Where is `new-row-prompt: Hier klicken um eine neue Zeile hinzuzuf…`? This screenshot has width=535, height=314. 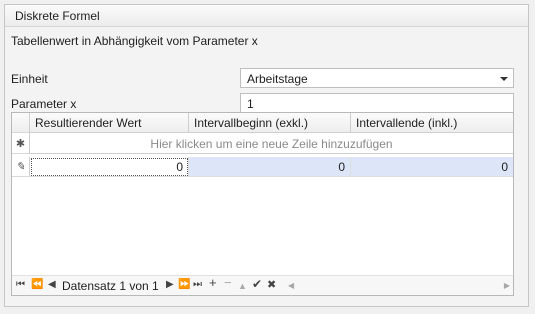
new-row-prompt: Hier klicken um eine neue Zeile hinzuzuf… is located at coordinates (271, 143).